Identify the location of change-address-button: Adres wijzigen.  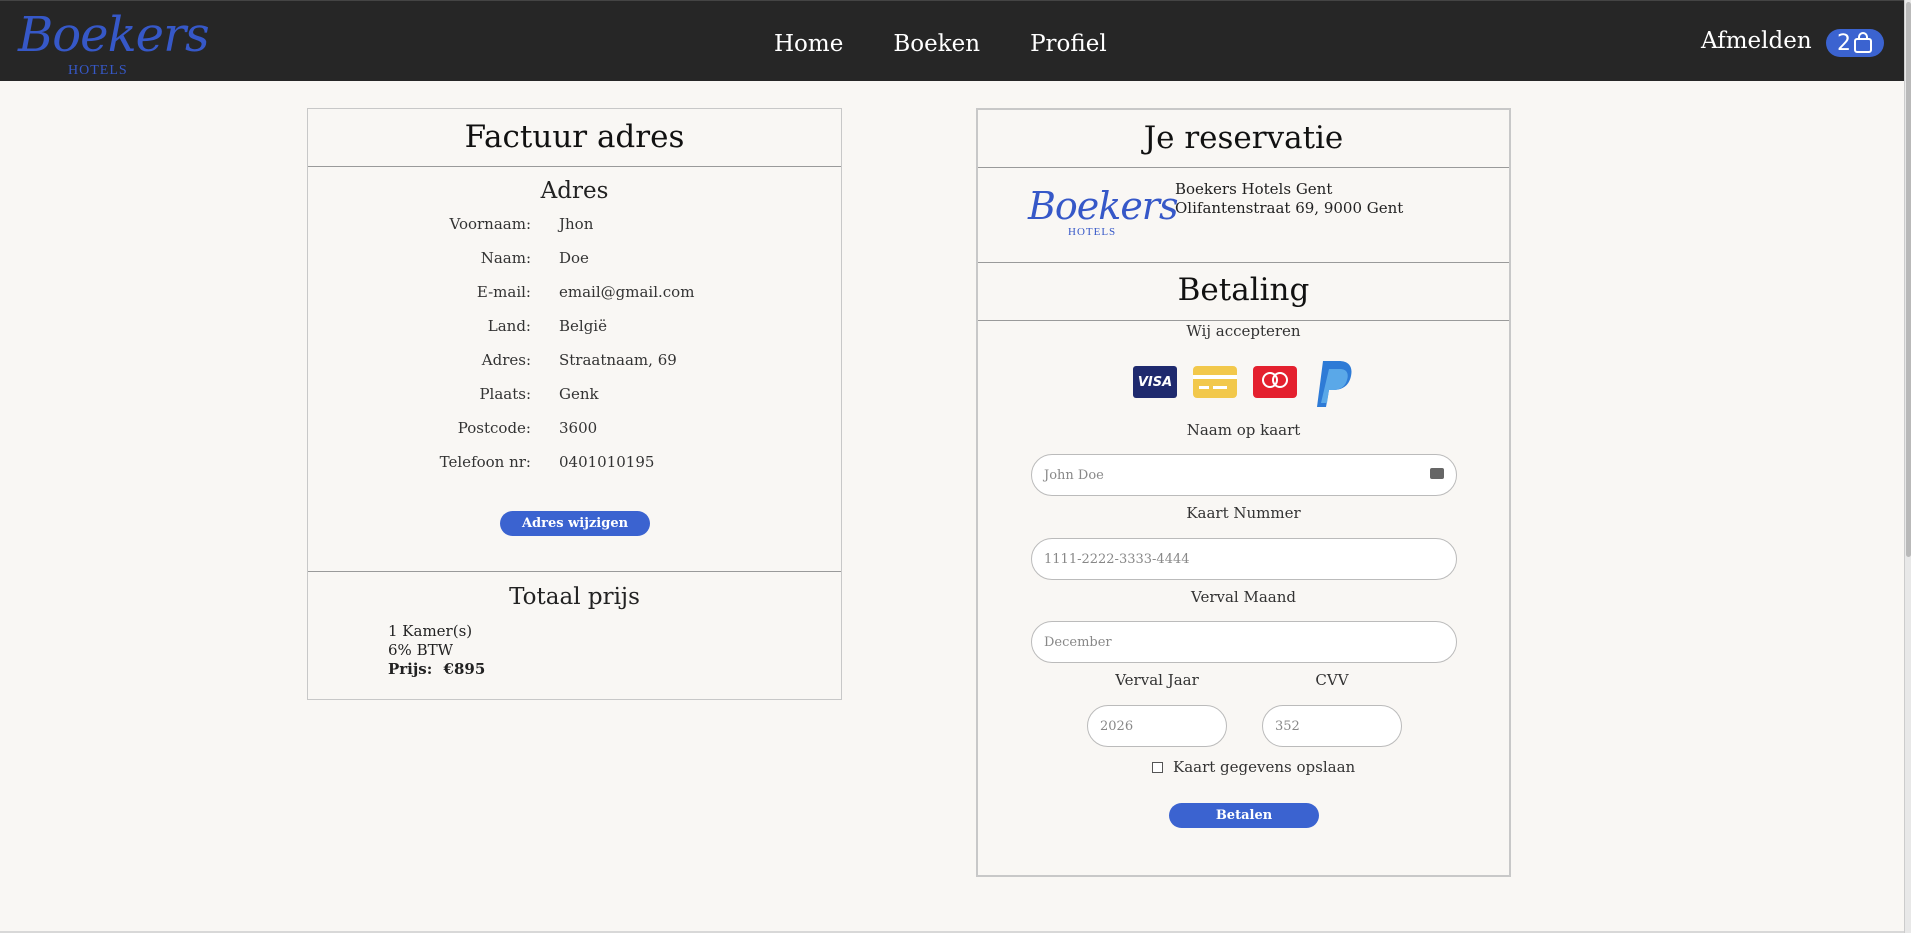
(575, 523).